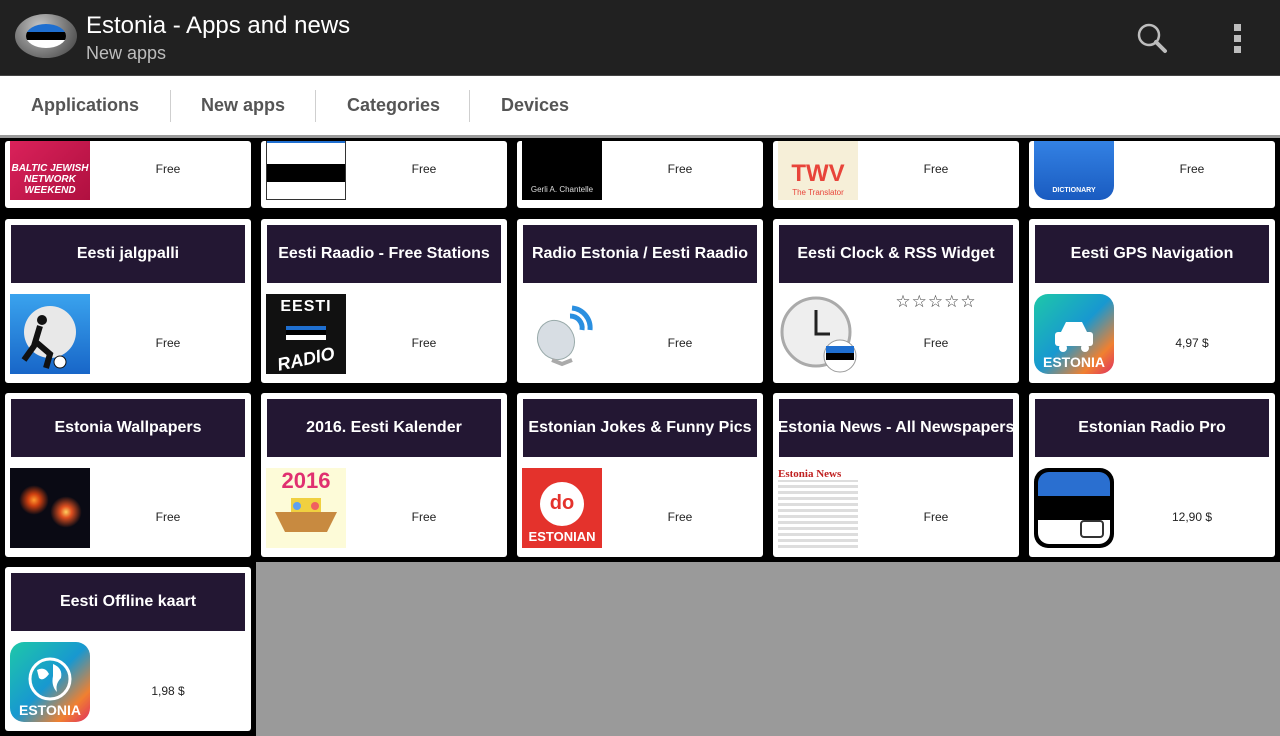 The width and height of the screenshot is (1280, 736). What do you see at coordinates (50, 334) in the screenshot?
I see `football-player-icon` at bounding box center [50, 334].